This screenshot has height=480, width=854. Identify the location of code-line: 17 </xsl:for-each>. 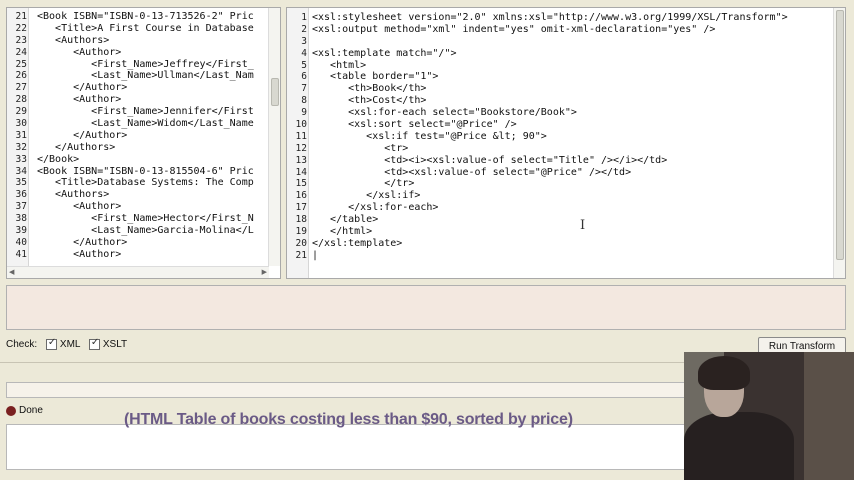
(566, 208).